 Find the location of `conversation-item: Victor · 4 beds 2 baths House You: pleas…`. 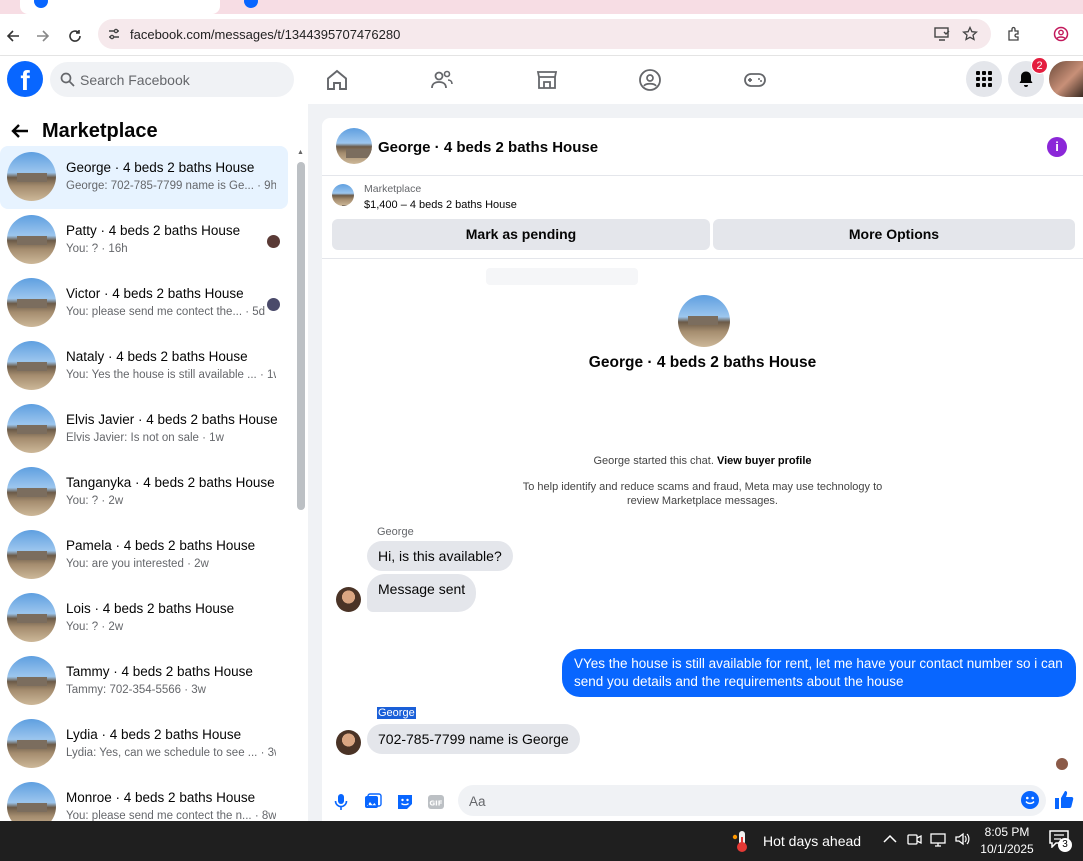

conversation-item: Victor · 4 beds 2 baths House You: pleas… is located at coordinates (144, 303).